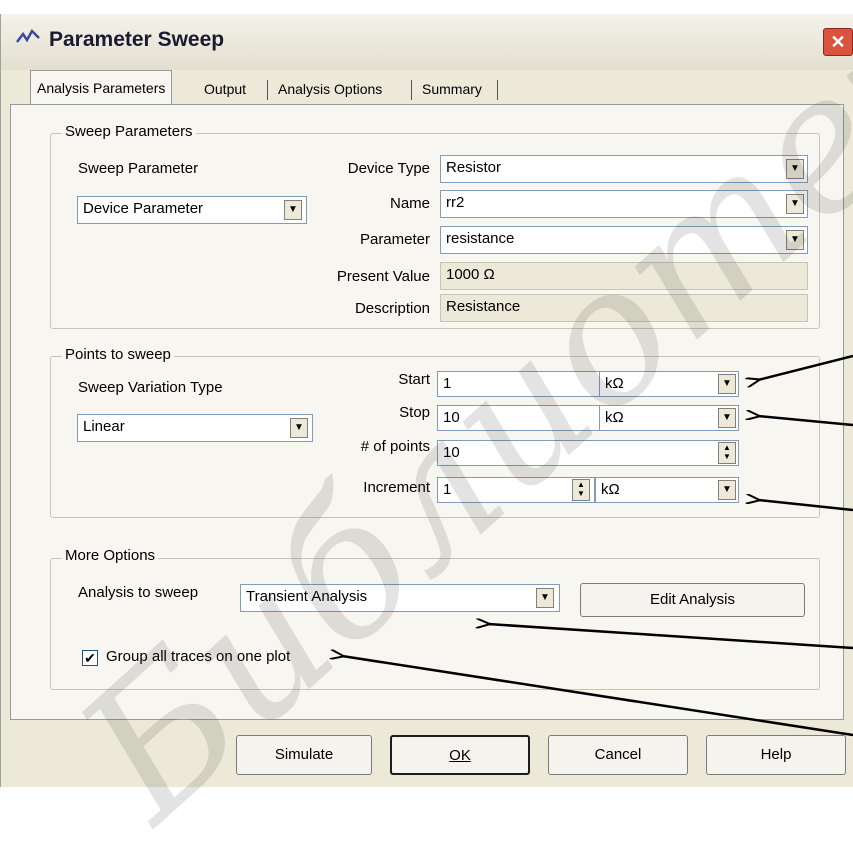 The image size is (853, 861). I want to click on help-button: Help, so click(776, 755).